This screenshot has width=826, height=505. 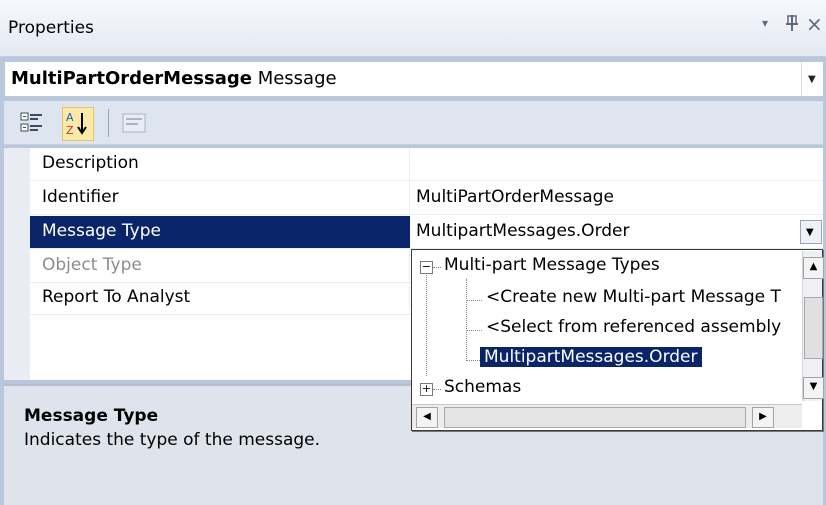 What do you see at coordinates (116, 297) in the screenshot?
I see `property-name: Report To Analyst` at bounding box center [116, 297].